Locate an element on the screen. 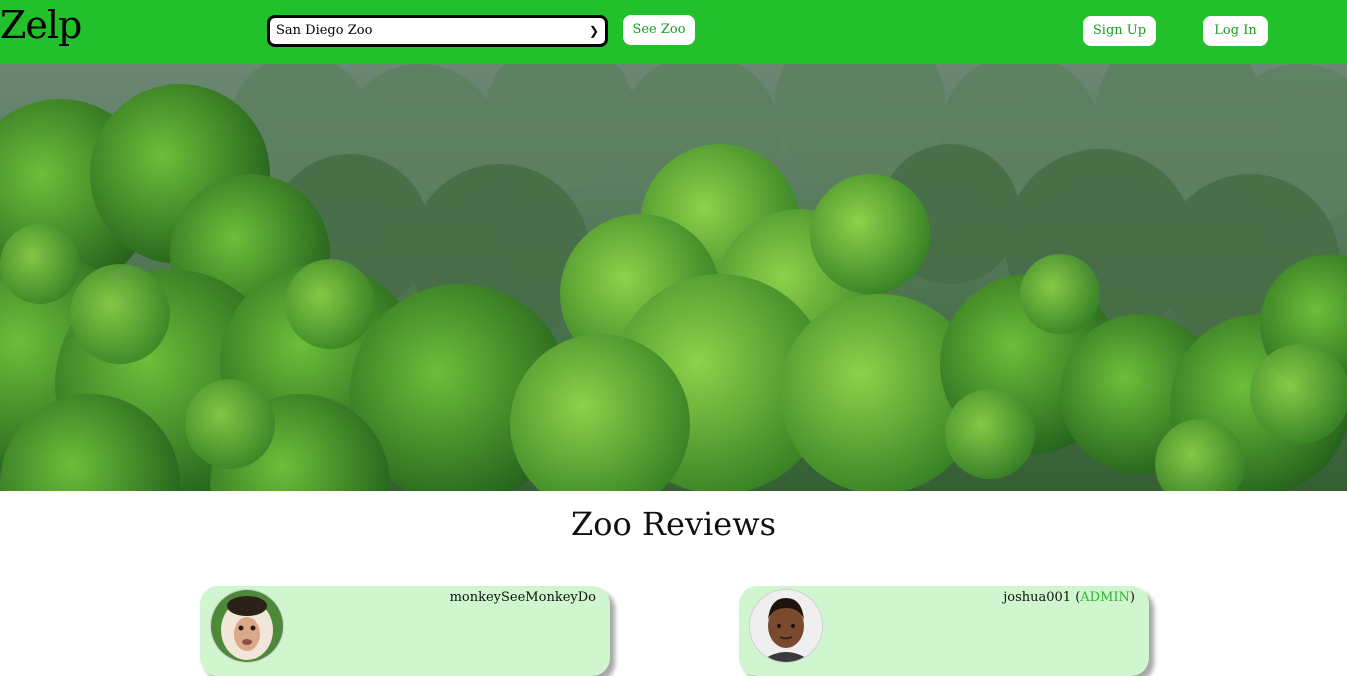  zoo-select-dropdown: San Diego Zoo ❯ is located at coordinates (437, 31).